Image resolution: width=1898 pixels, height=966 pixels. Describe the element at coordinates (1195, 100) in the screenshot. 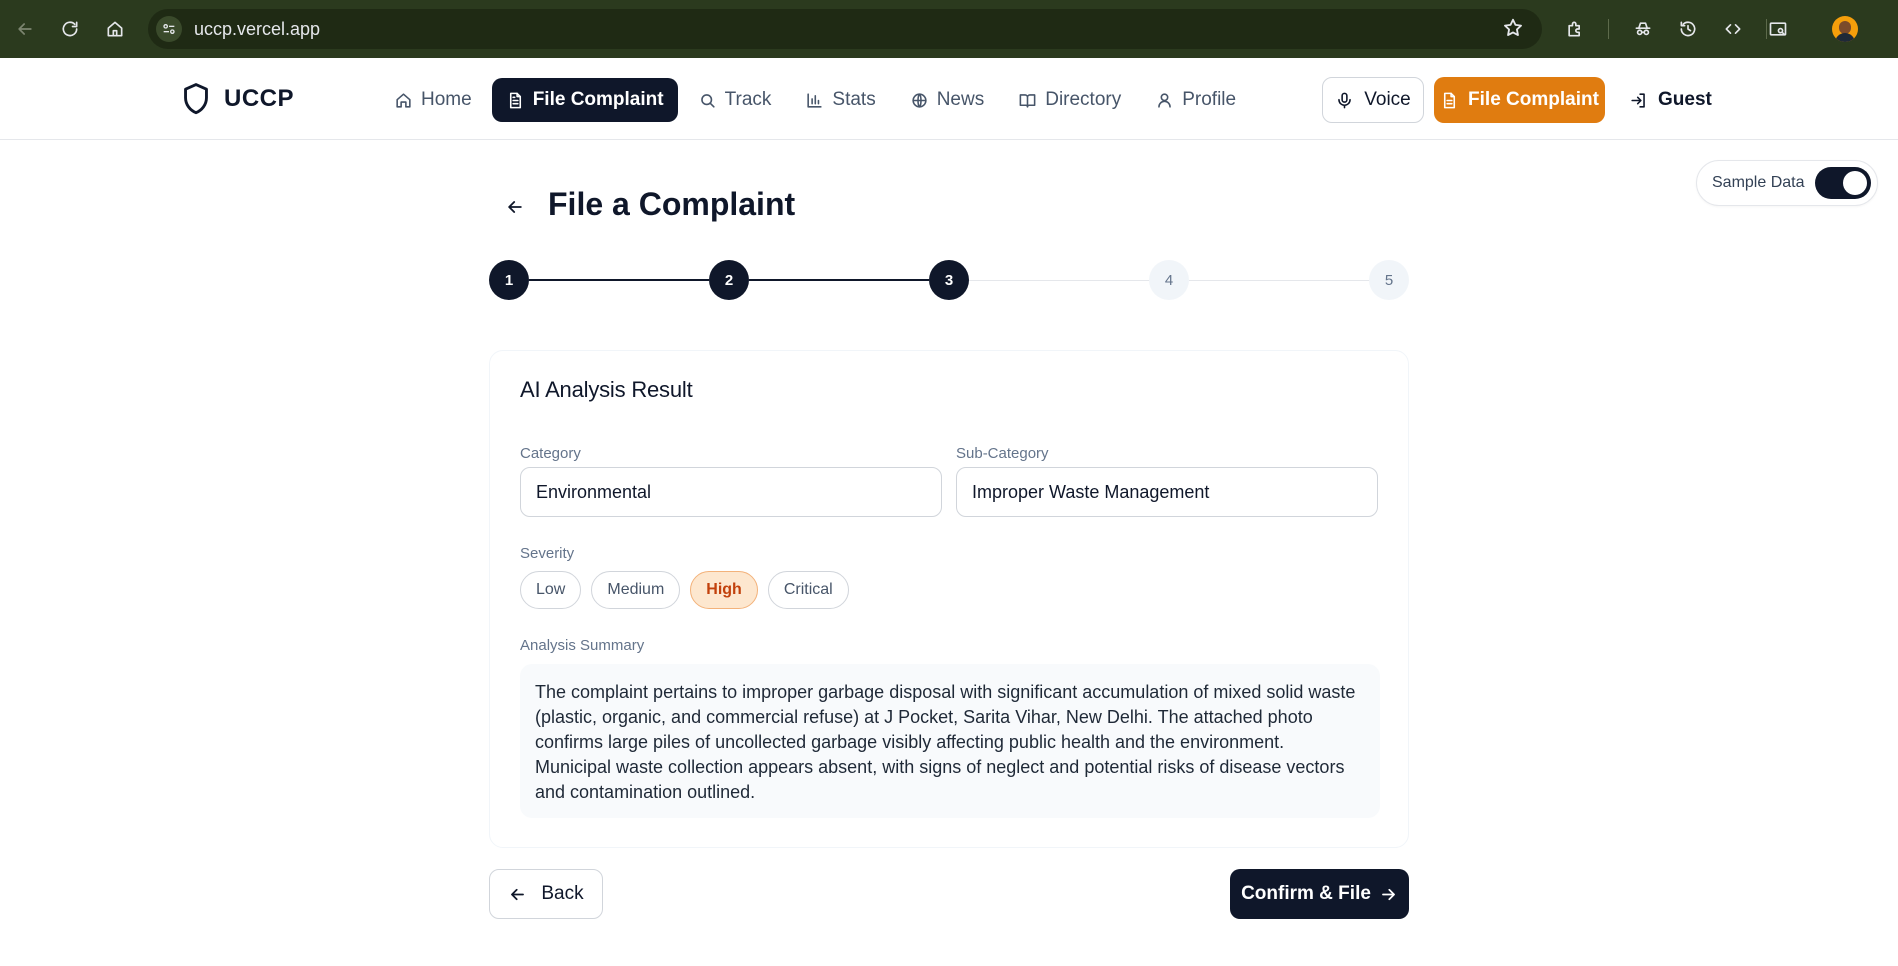

I see `nav-profile: Profile` at that location.